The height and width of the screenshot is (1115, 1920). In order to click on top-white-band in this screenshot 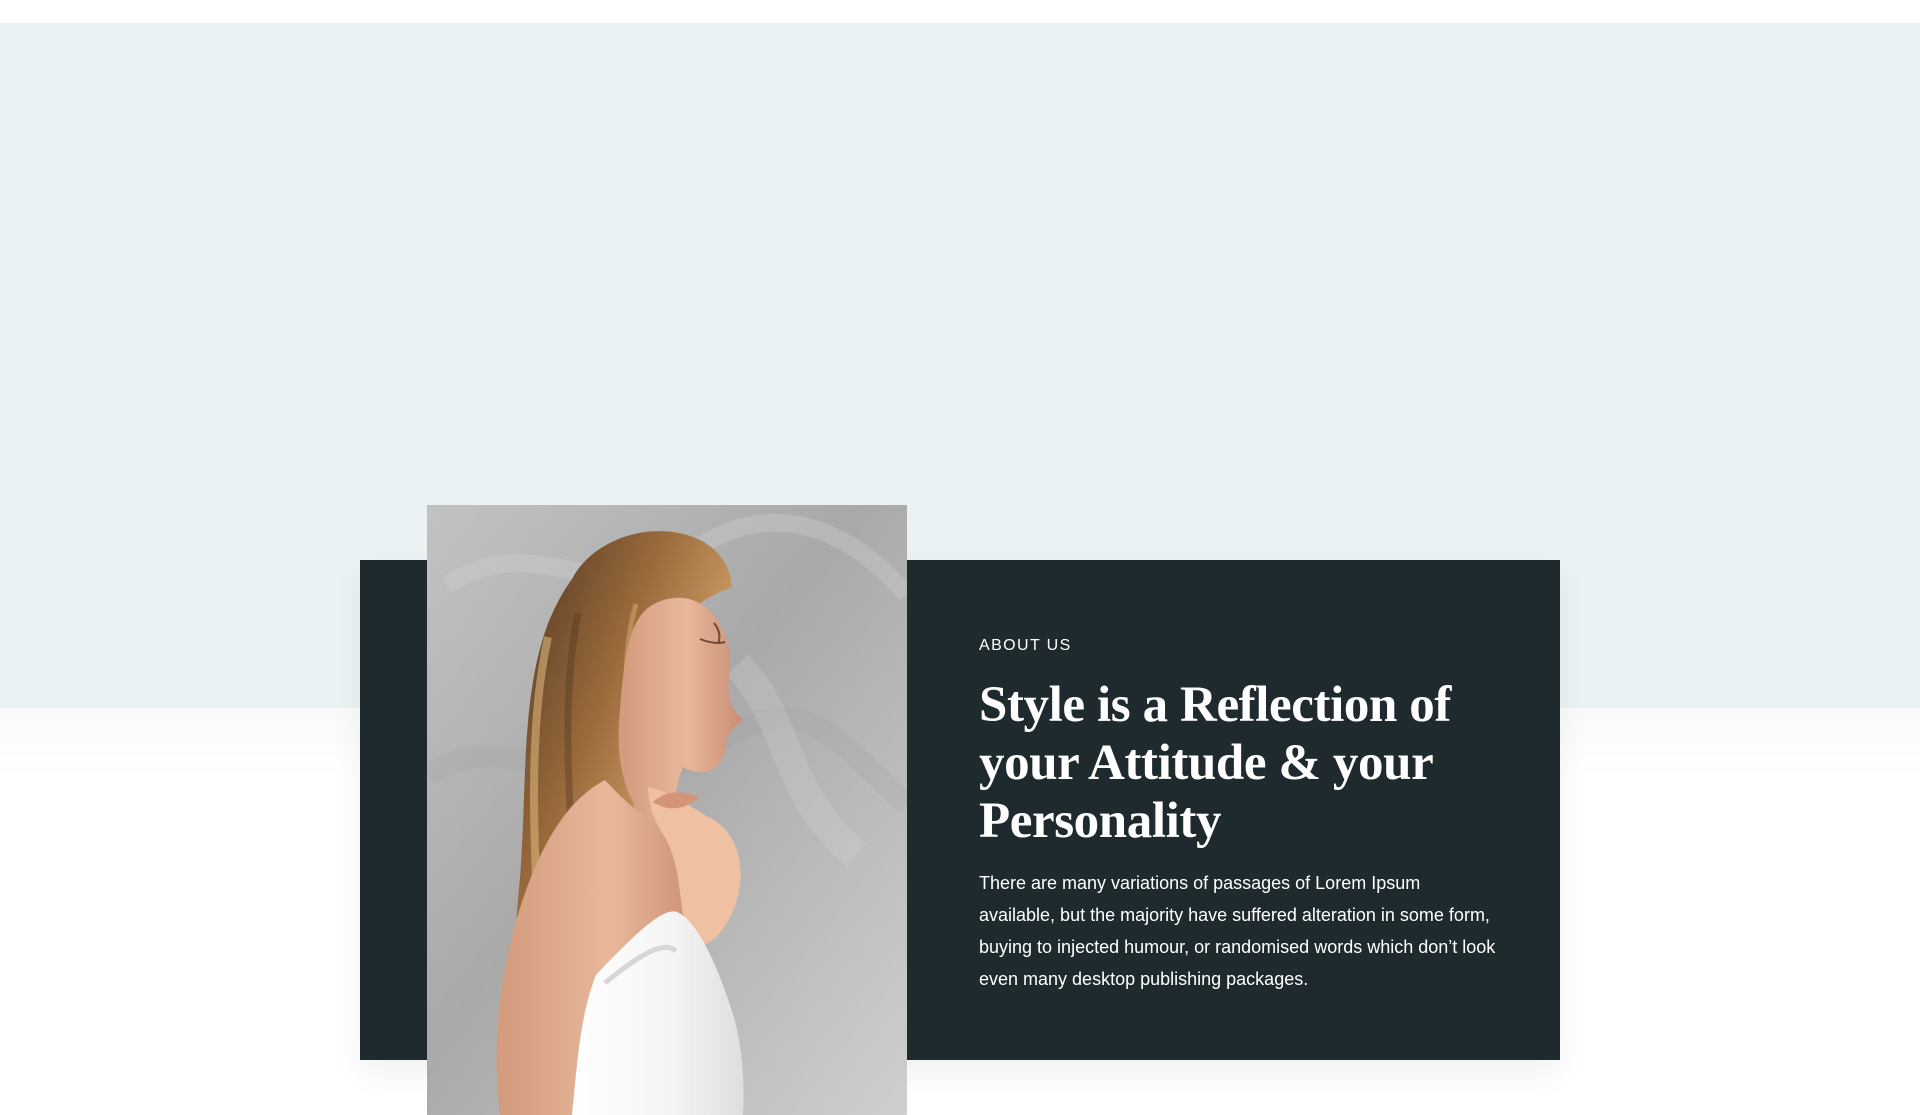, I will do `click(960, 11)`.